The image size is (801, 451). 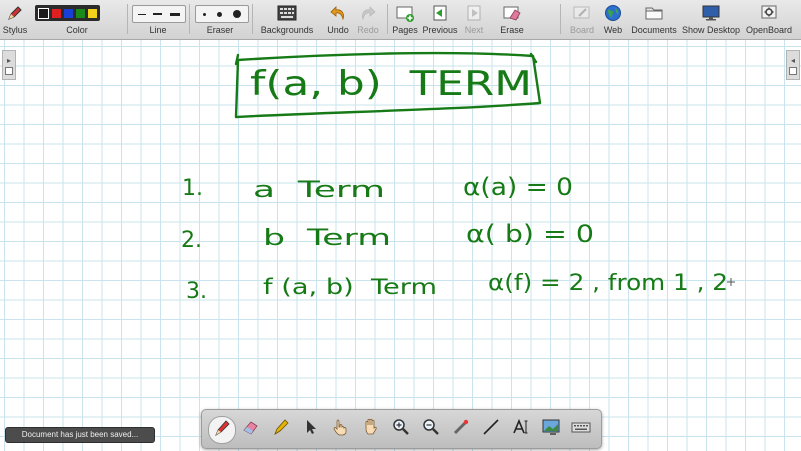 I want to click on line-3-number: 3., so click(x=196, y=291).